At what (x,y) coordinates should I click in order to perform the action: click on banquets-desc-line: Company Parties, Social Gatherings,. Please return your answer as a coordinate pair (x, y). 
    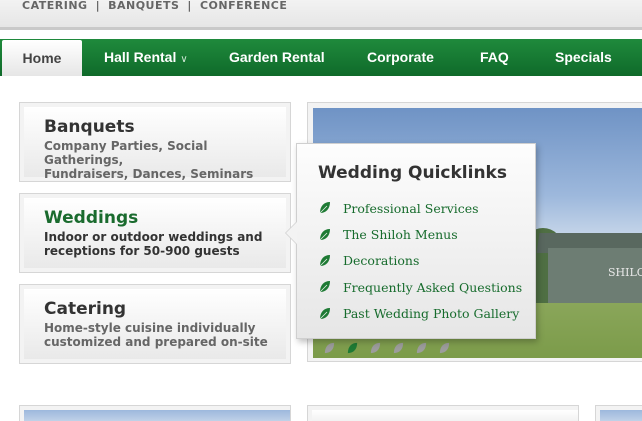
    Looking at the image, I should click on (126, 153).